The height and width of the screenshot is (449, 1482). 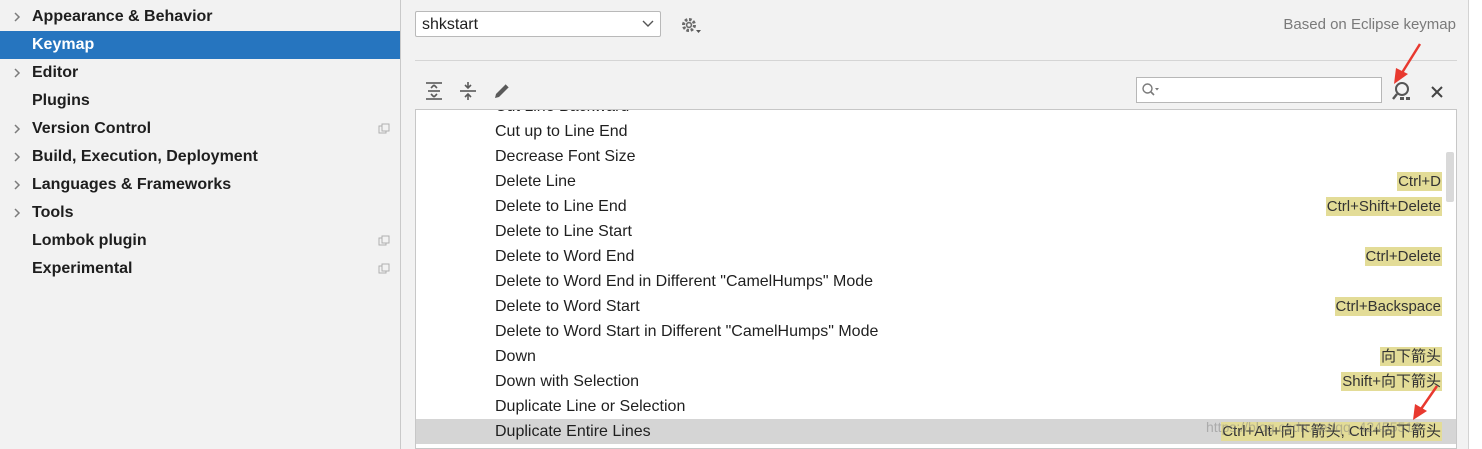 What do you see at coordinates (89, 240) in the screenshot?
I see `sidebar-item-label: Lombok plugin` at bounding box center [89, 240].